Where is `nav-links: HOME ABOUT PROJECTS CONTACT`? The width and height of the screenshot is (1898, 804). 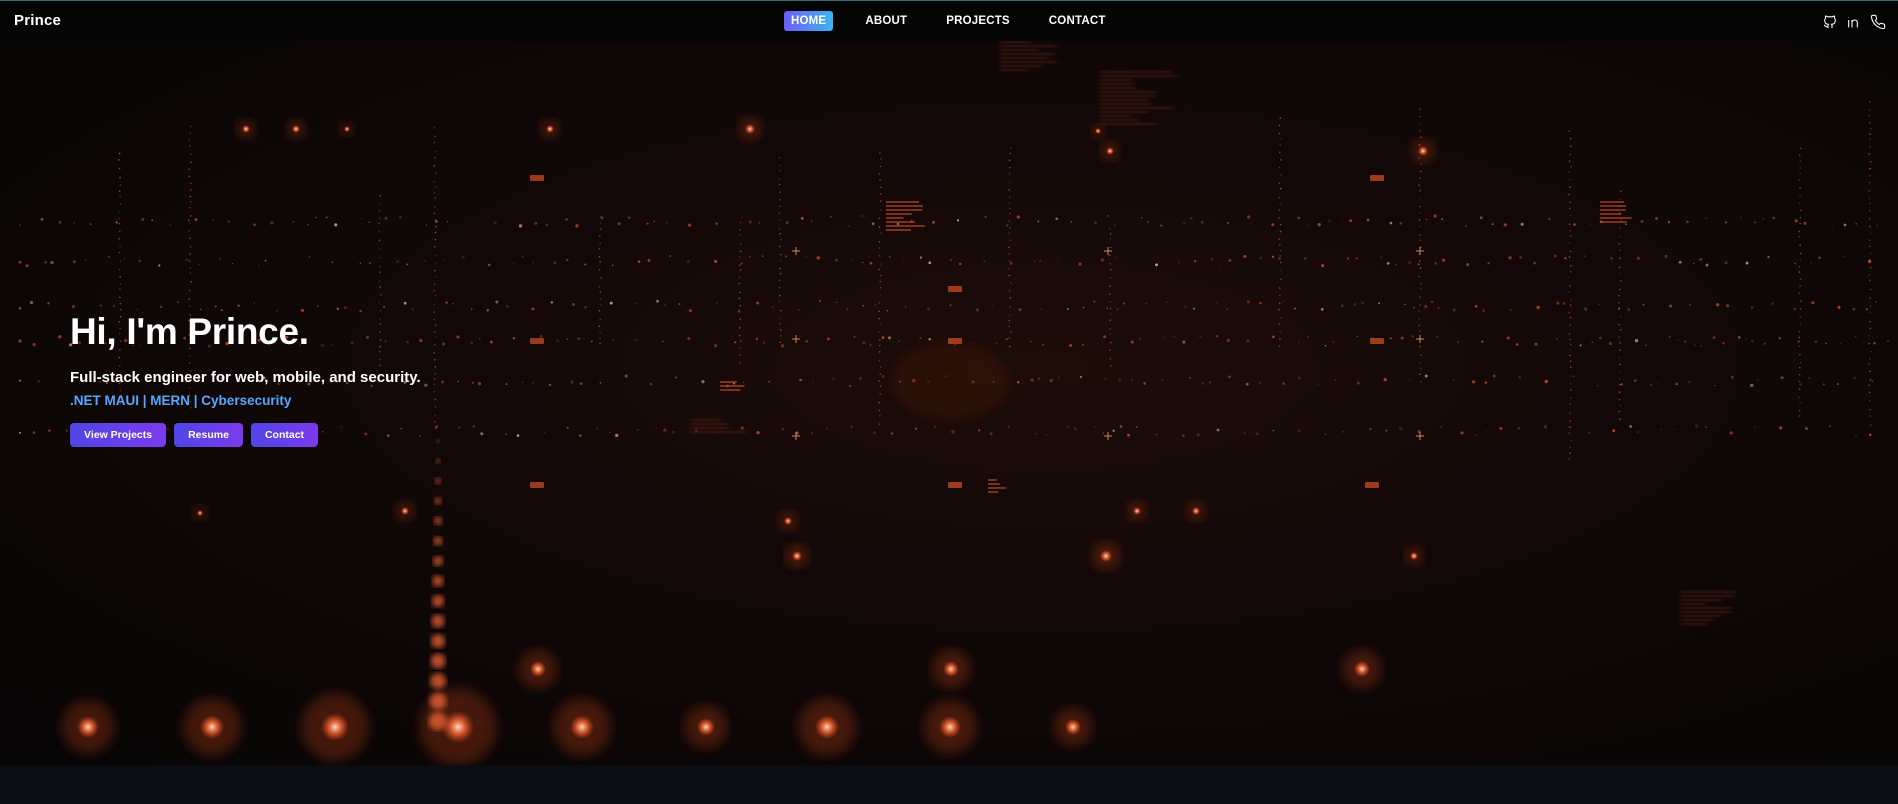
nav-links: HOME ABOUT PROJECTS CONTACT is located at coordinates (961, 21).